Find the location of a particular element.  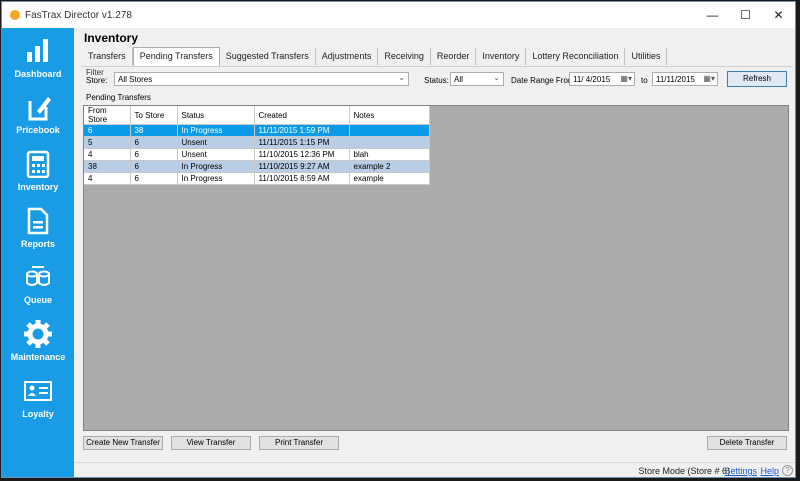

sidebar-item-dashboard: Dashboard is located at coordinates (38, 64).